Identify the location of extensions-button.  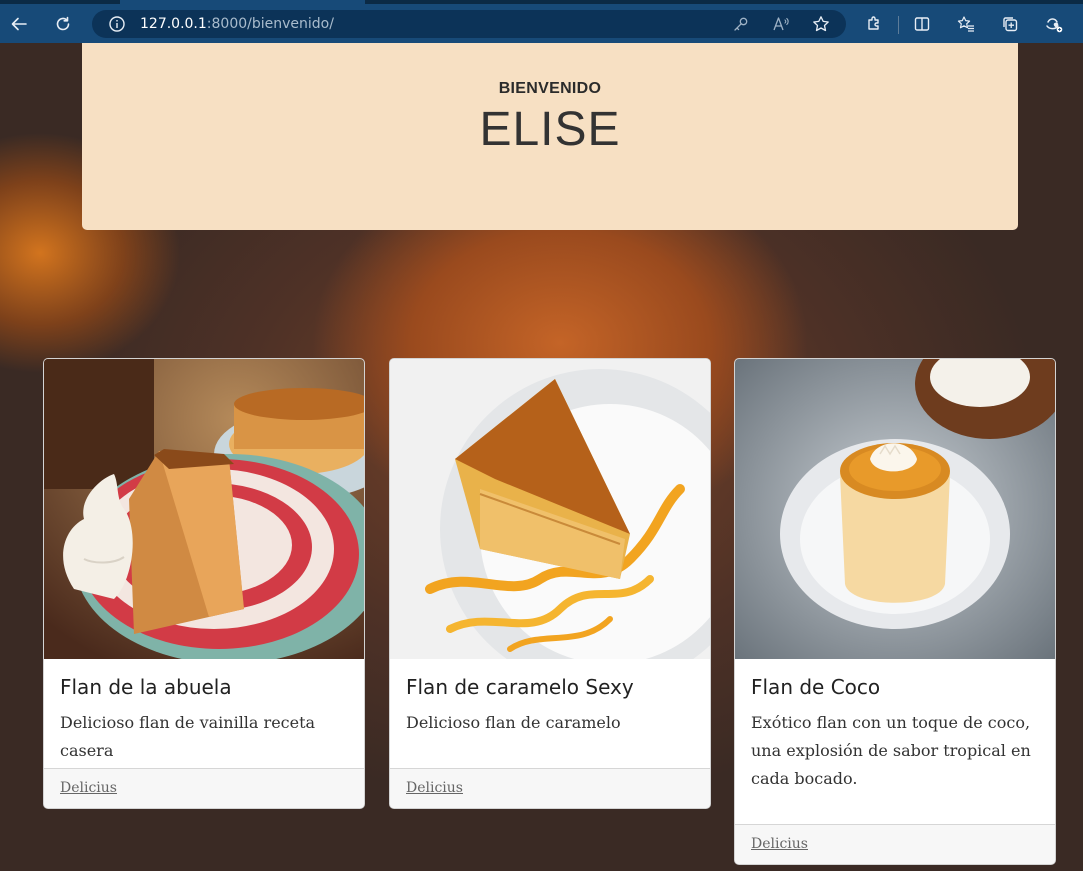
(874, 24).